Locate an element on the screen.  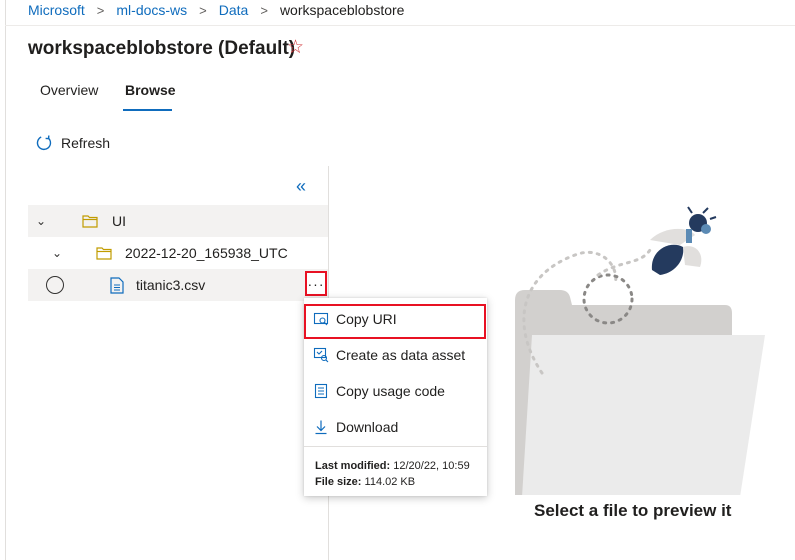
copy-uri-highlight-box is located at coordinates (395, 321).